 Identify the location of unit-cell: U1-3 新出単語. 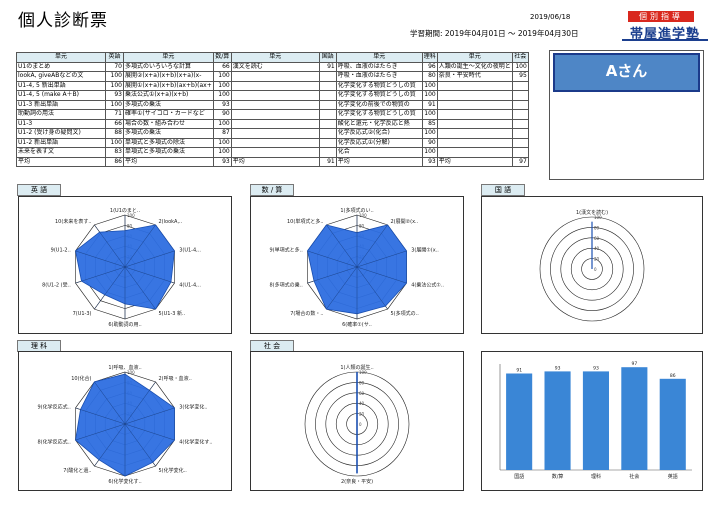
(61, 104).